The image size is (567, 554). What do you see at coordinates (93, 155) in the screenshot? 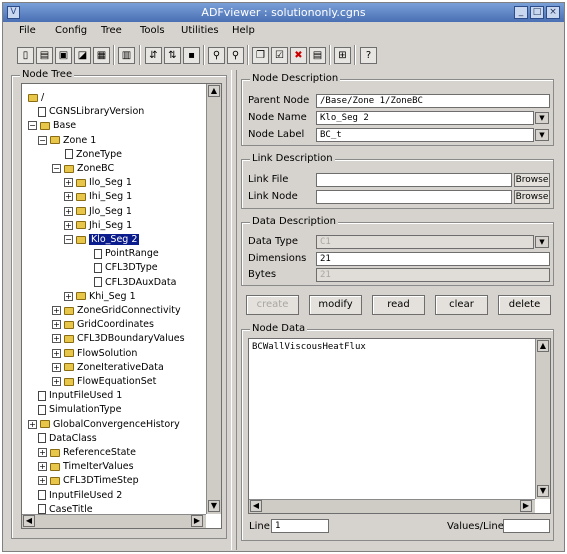
I see `tree-item: ZoneType` at bounding box center [93, 155].